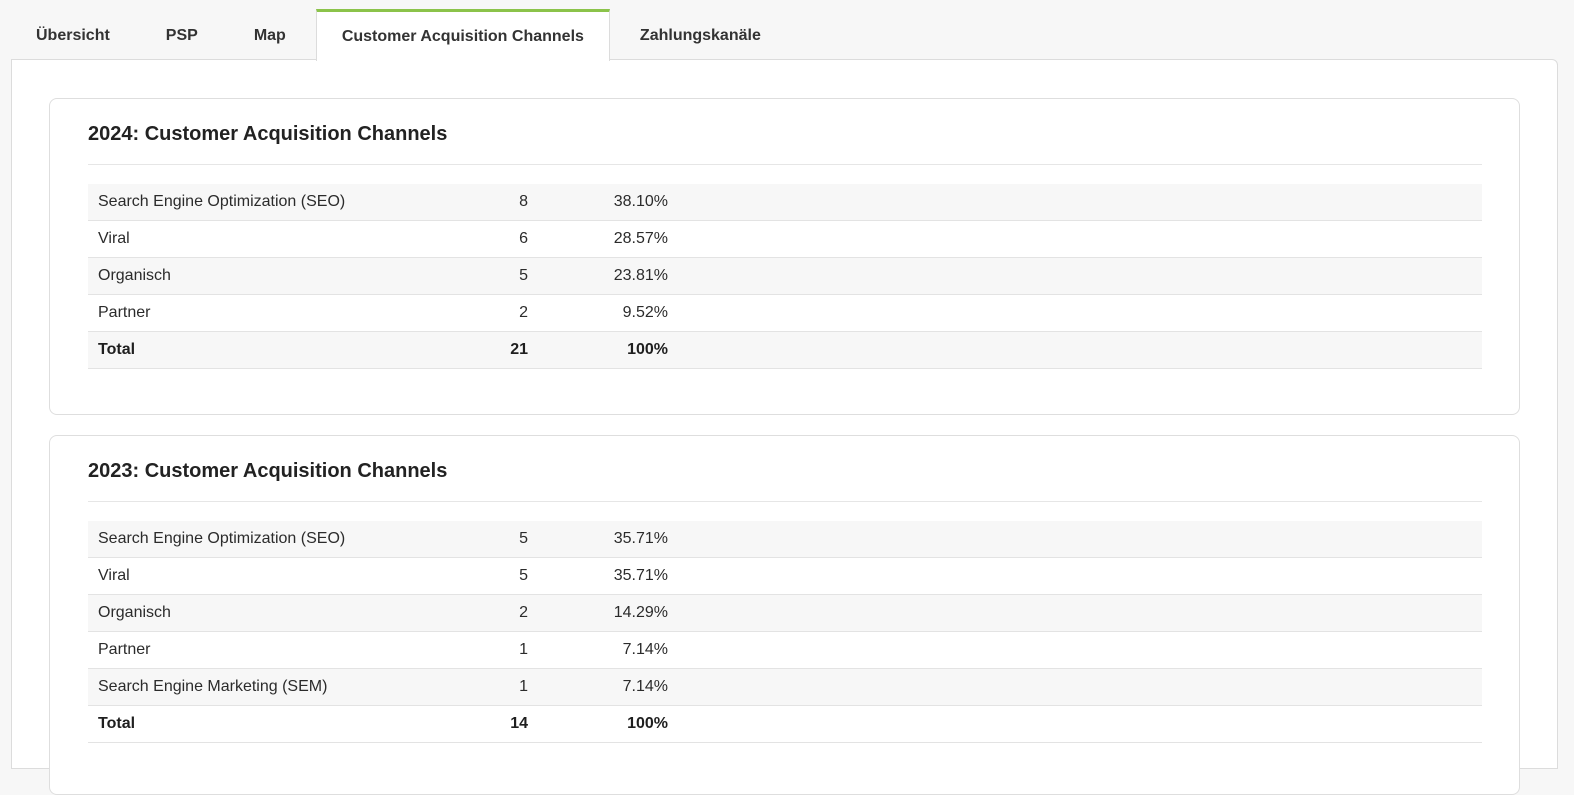 This screenshot has width=1574, height=795. I want to click on tab-zahlungskanaele: Zahlungskanäle, so click(698, 34).